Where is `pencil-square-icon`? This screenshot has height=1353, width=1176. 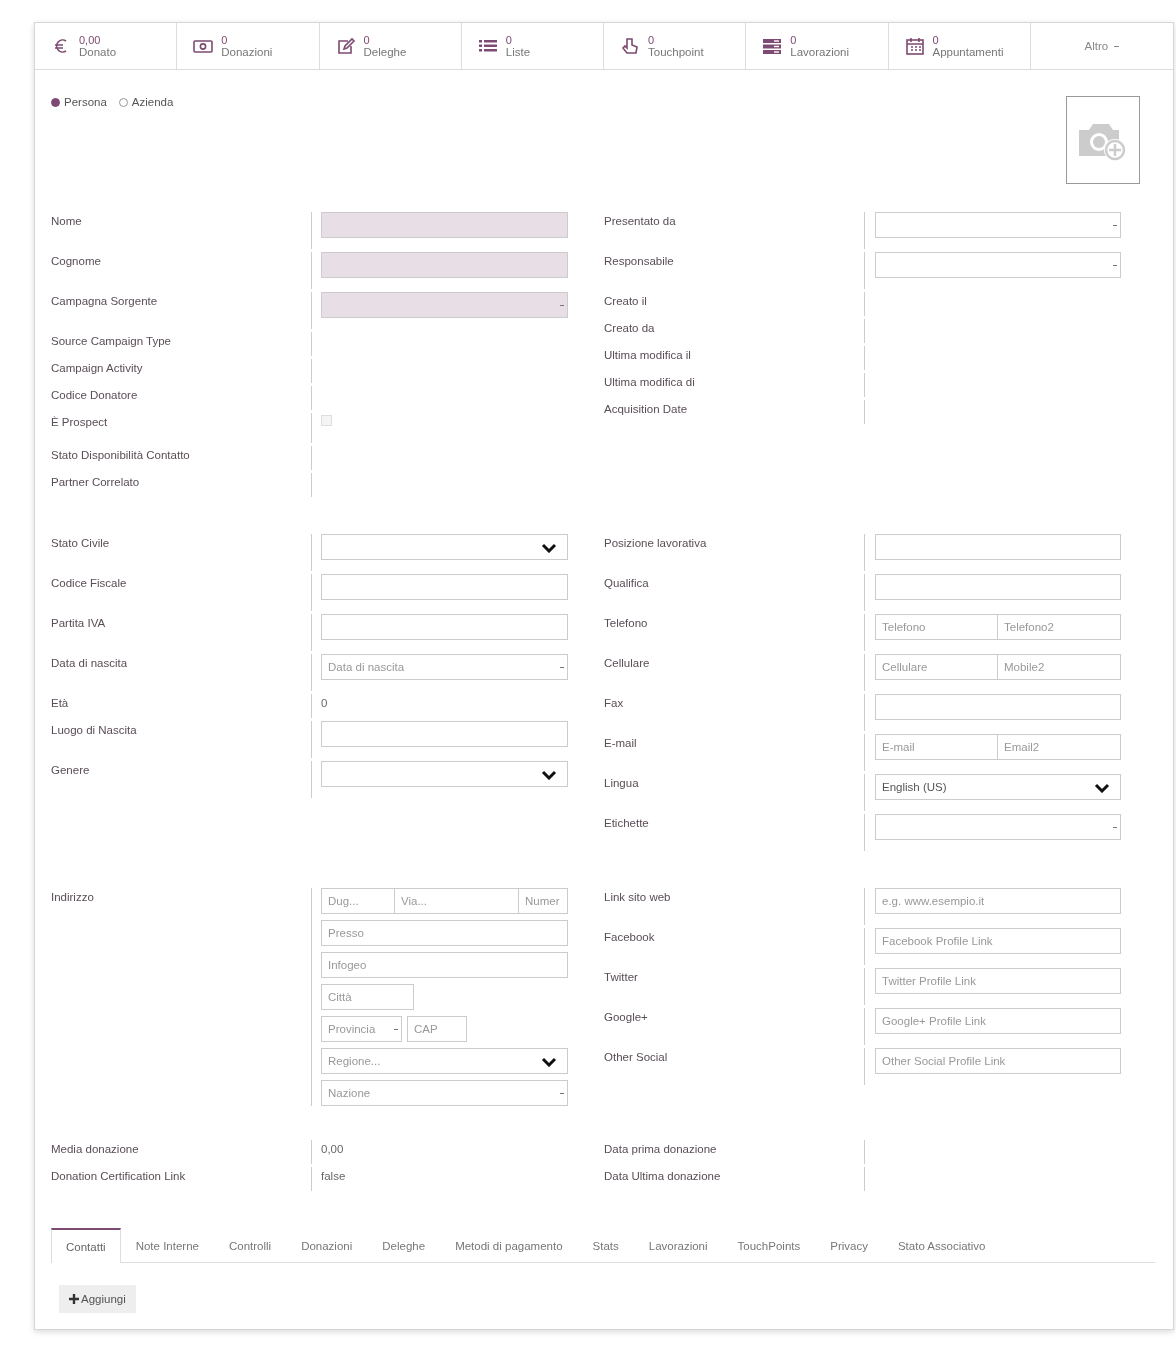 pencil-square-icon is located at coordinates (345, 46).